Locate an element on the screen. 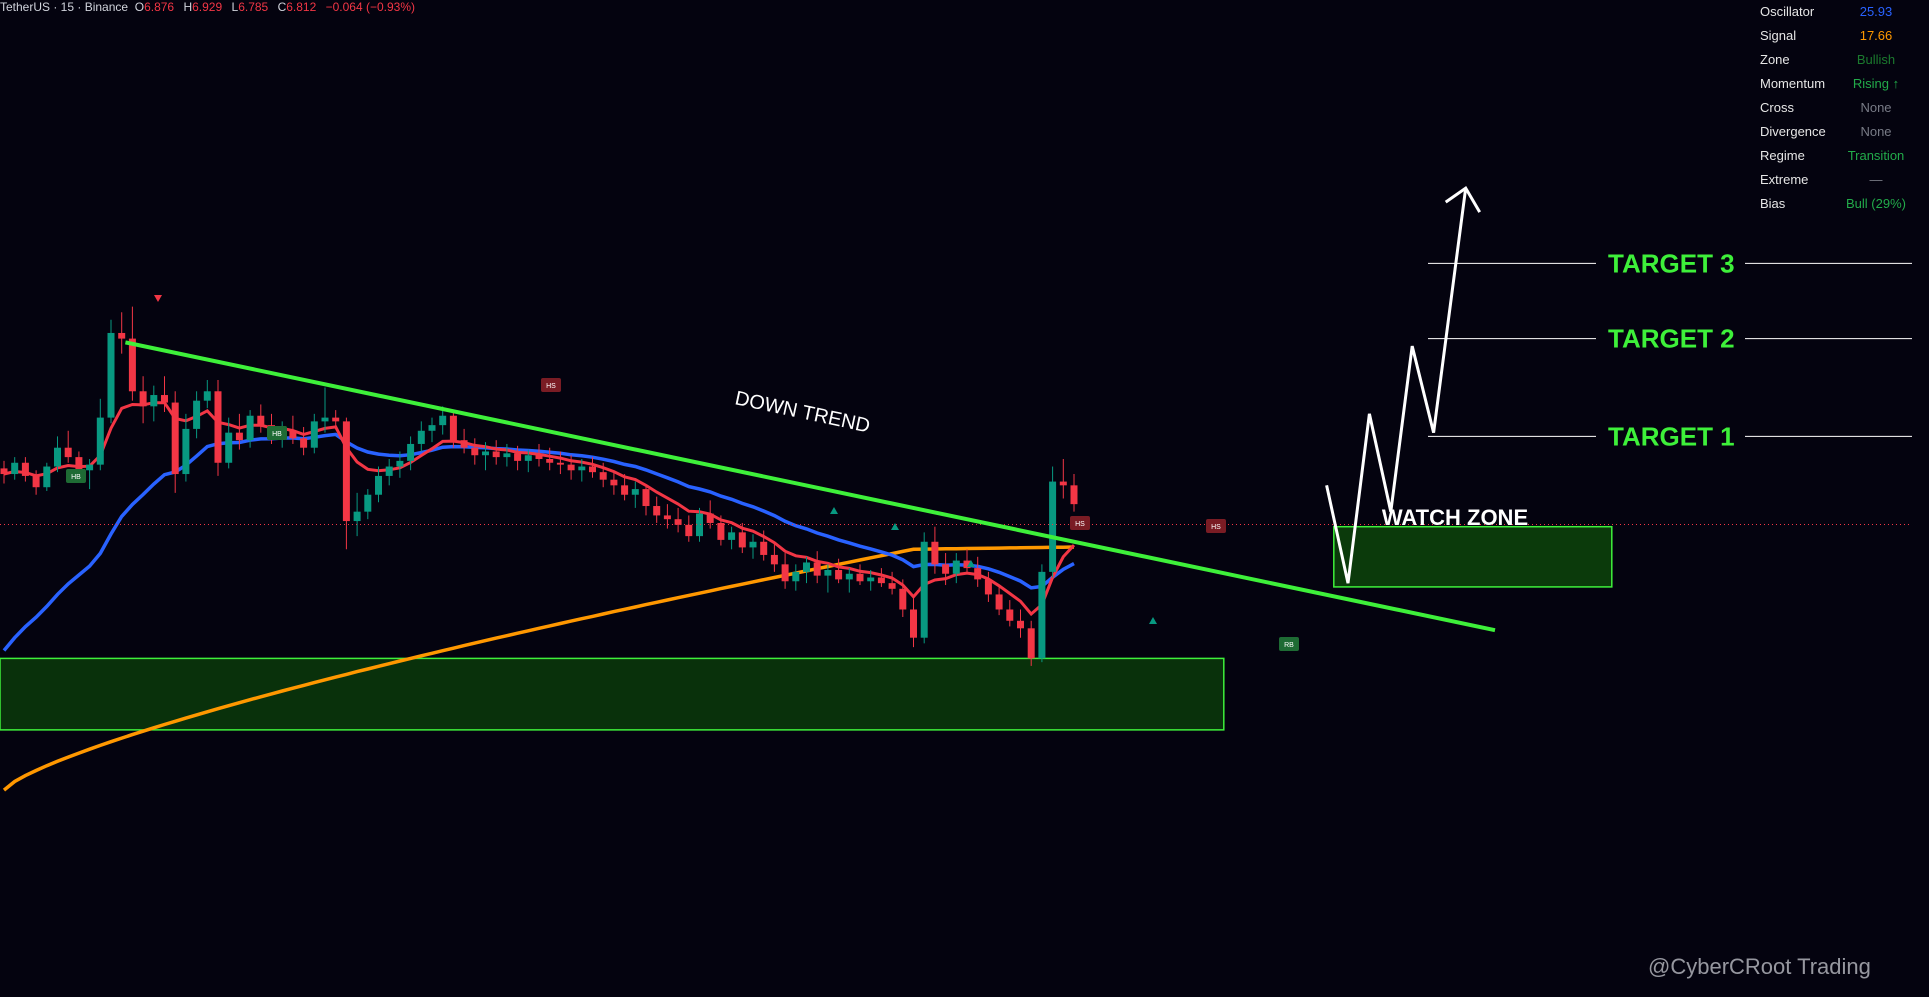  watch-zone-label: WATCH ZONE is located at coordinates (1455, 517).